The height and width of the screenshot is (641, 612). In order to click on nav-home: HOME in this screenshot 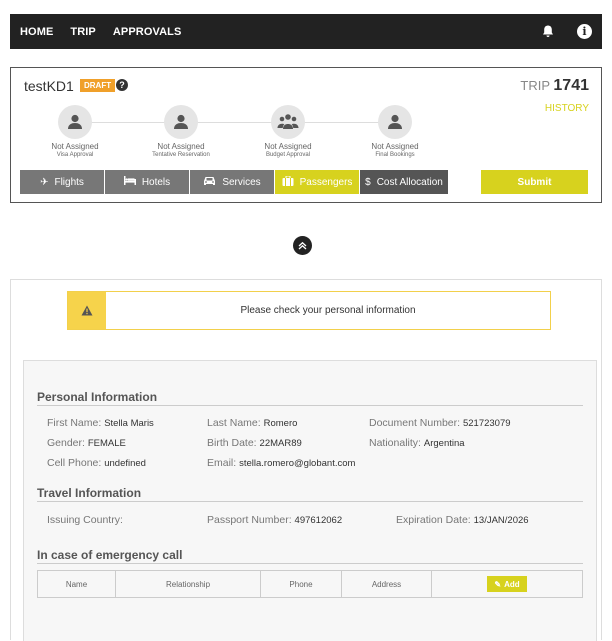, I will do `click(36, 32)`.